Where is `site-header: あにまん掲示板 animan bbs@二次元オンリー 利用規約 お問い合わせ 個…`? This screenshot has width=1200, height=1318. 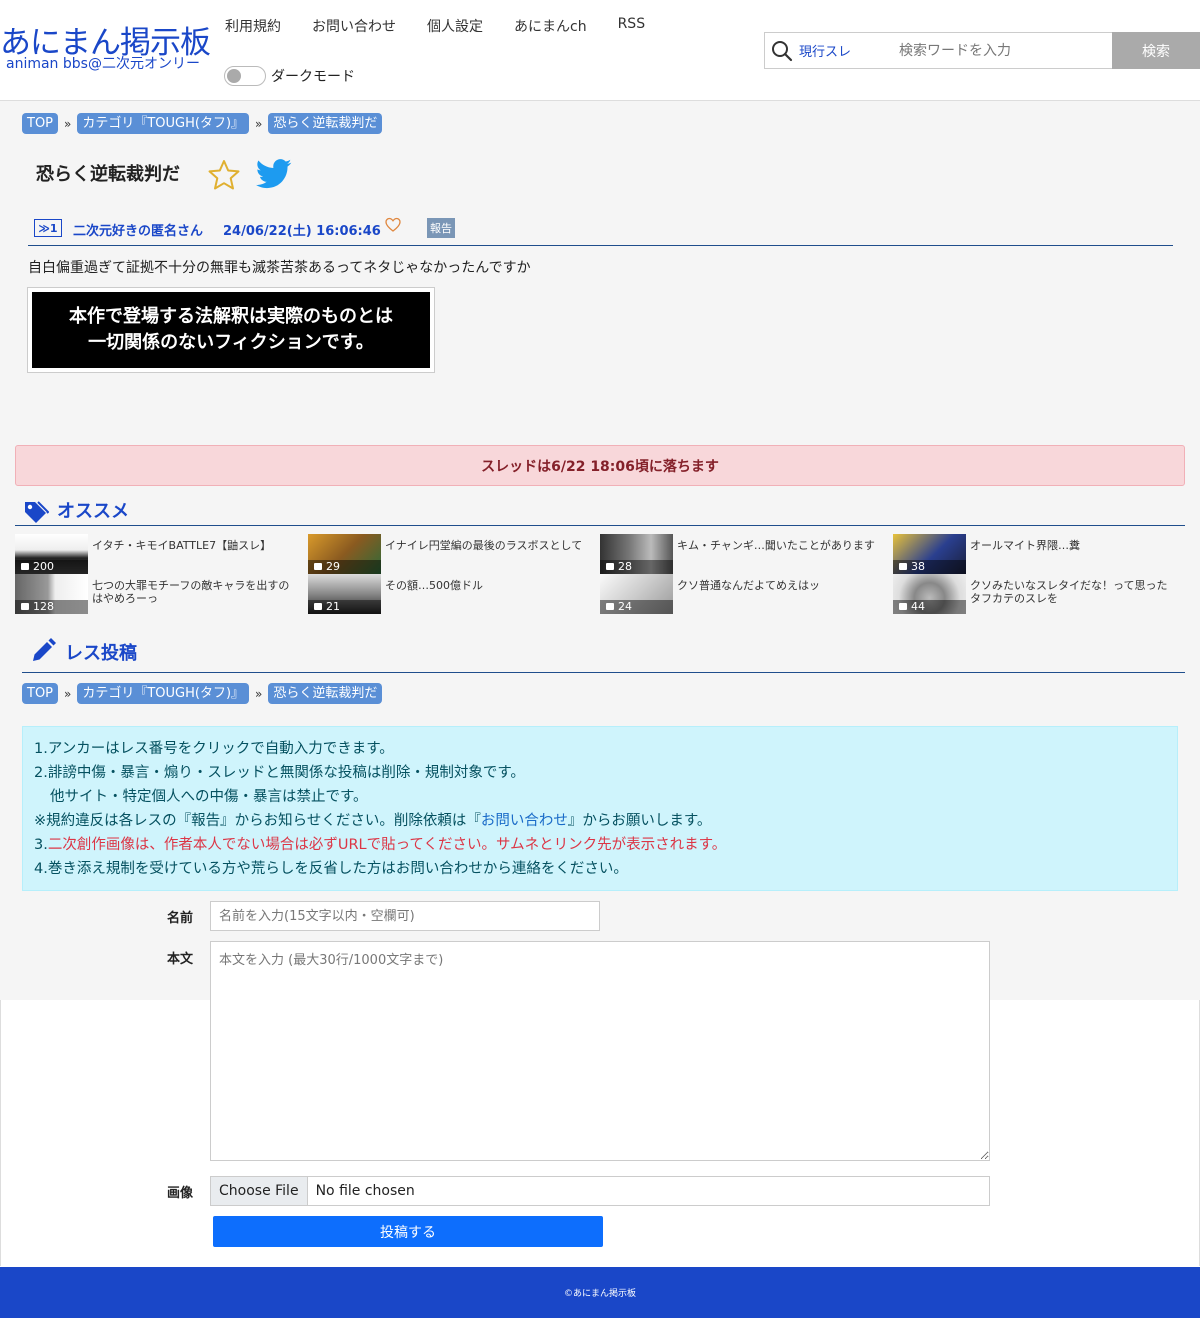
site-header: あにまん掲示板 animan bbs@二次元オンリー 利用規約 お問い合わせ 個… is located at coordinates (600, 50).